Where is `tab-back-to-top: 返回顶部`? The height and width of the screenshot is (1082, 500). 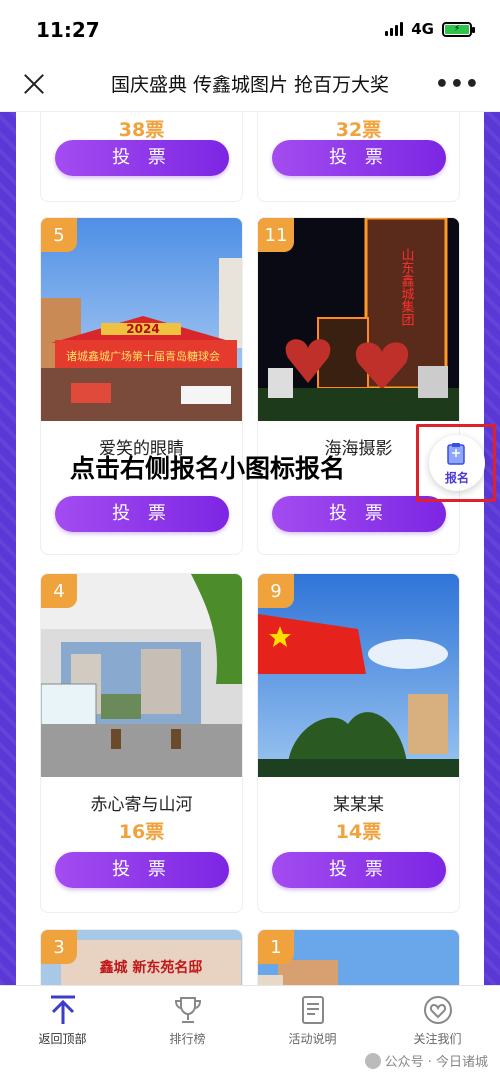
tab-back-to-top: 返回顶部 is located at coordinates (62, 1020).